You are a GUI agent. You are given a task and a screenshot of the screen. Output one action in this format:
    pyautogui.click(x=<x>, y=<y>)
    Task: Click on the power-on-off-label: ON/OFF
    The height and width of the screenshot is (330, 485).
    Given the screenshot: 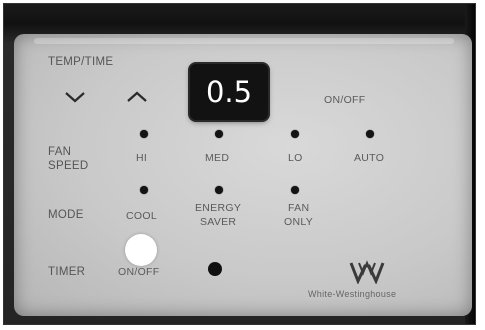 What is the action you would take?
    pyautogui.click(x=344, y=100)
    